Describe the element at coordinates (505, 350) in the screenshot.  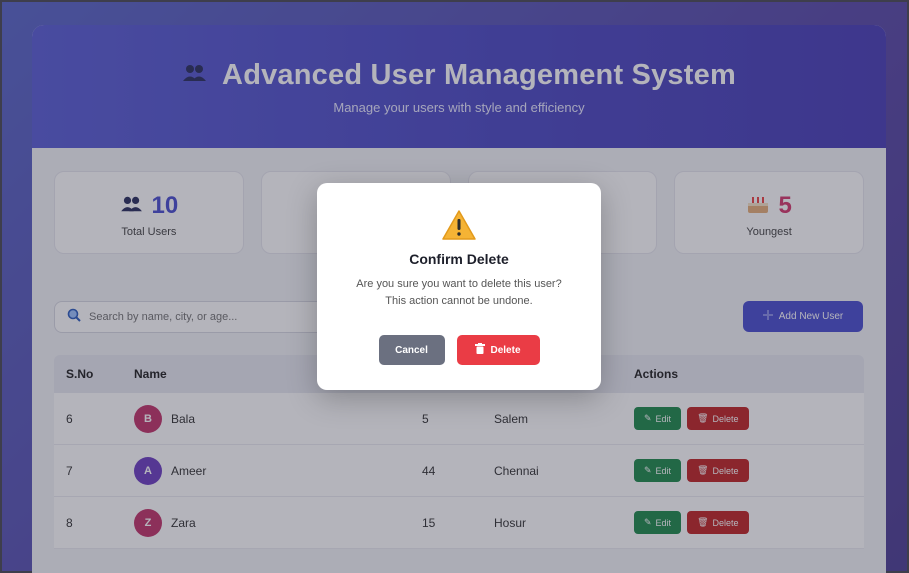
I see `confirm-delete-label: Delete` at that location.